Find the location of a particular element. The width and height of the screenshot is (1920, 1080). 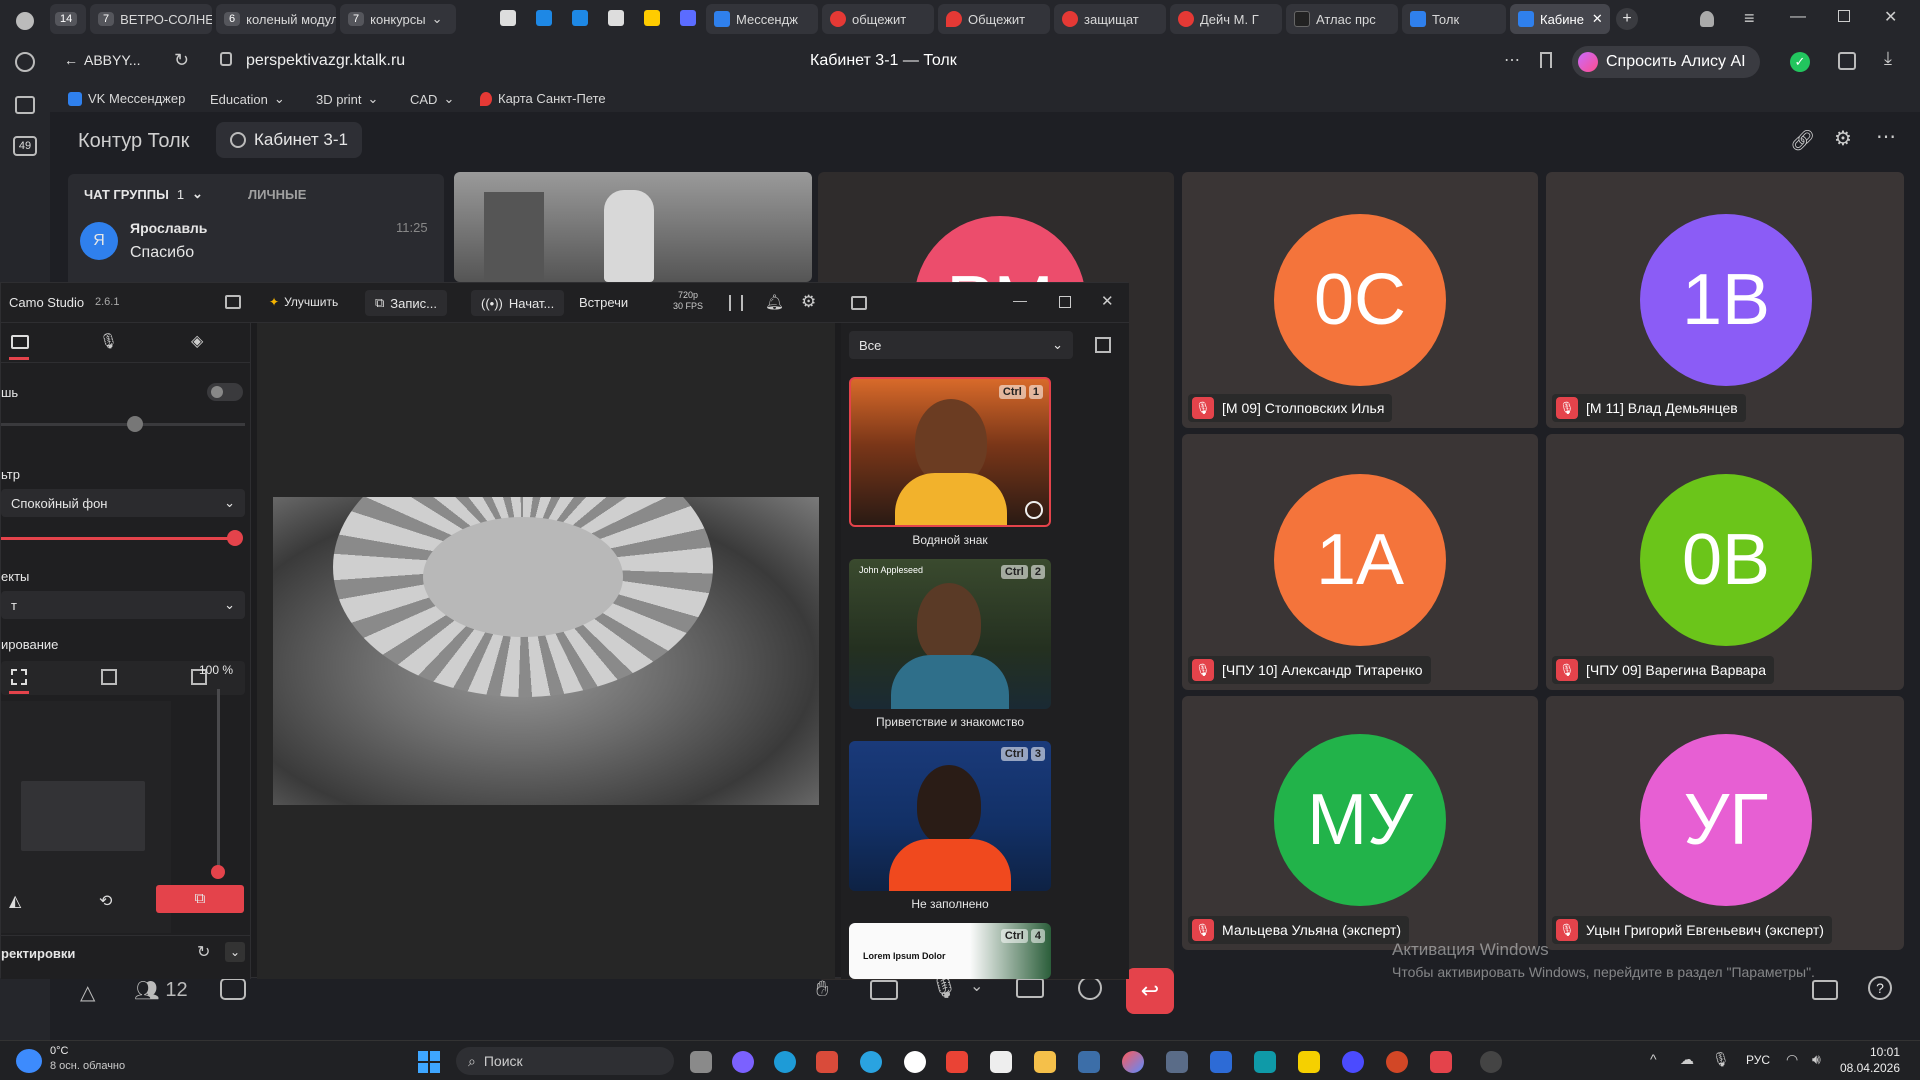

camera-preview is located at coordinates (546, 651).